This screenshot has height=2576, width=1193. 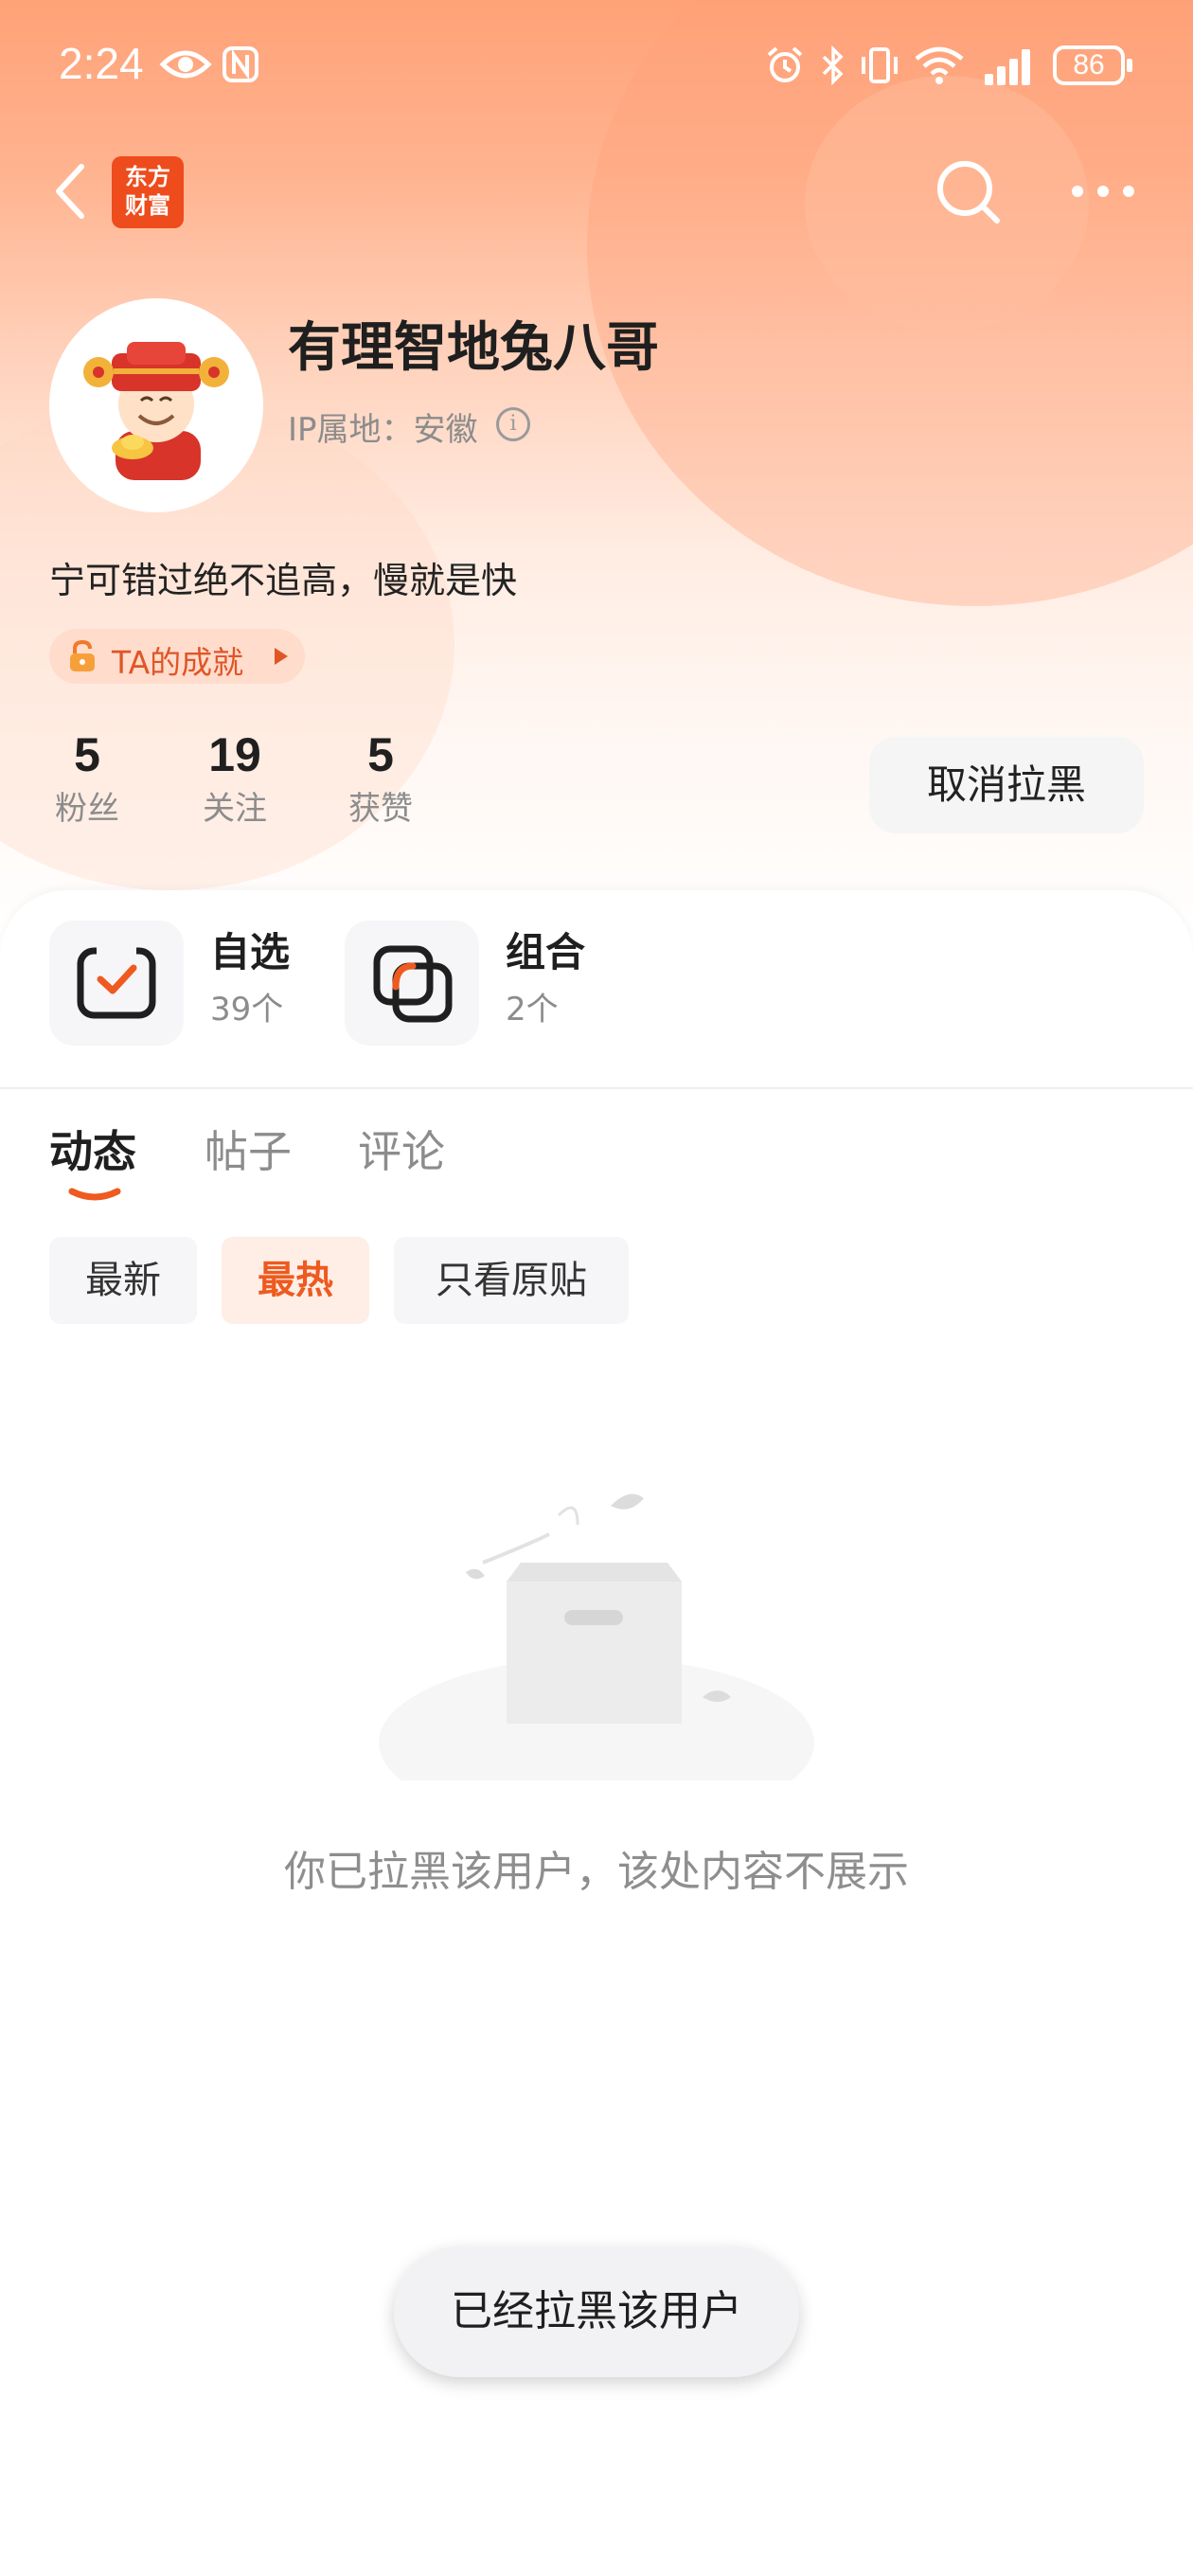 I want to click on stat-following: 19 关注, so click(x=235, y=778).